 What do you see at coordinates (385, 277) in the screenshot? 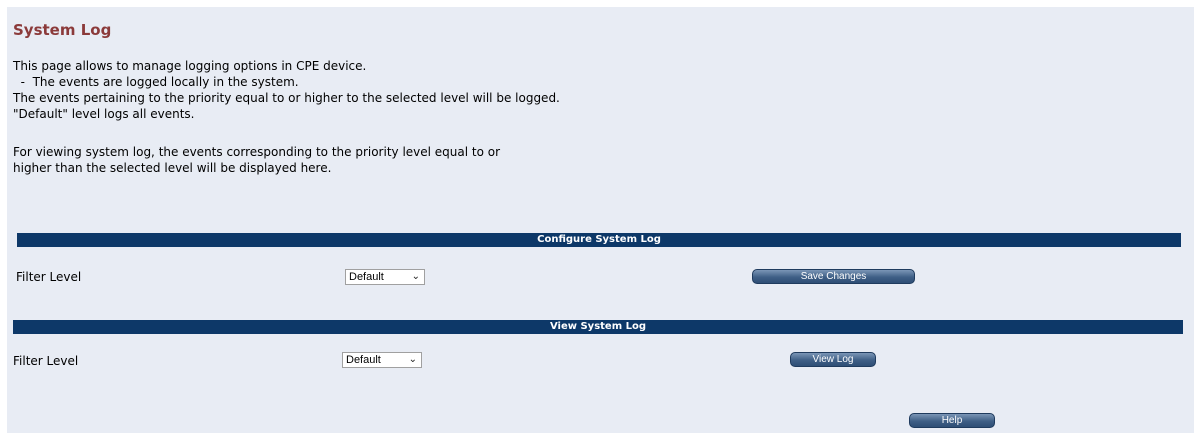
I see `configure-filter-select: Default ⌄` at bounding box center [385, 277].